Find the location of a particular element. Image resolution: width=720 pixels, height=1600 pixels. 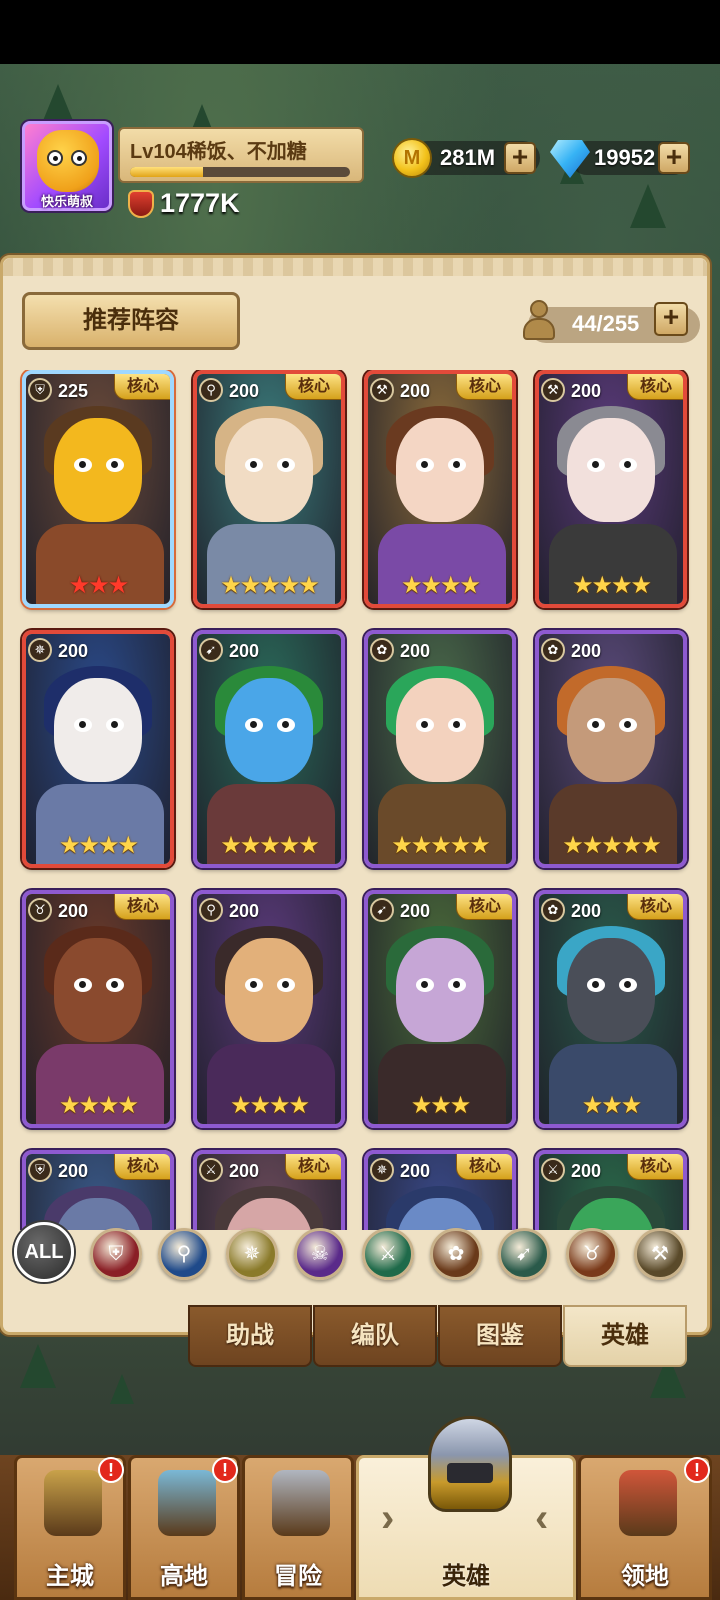

filter-hammer-icon: ⚒ is located at coordinates (660, 1254).